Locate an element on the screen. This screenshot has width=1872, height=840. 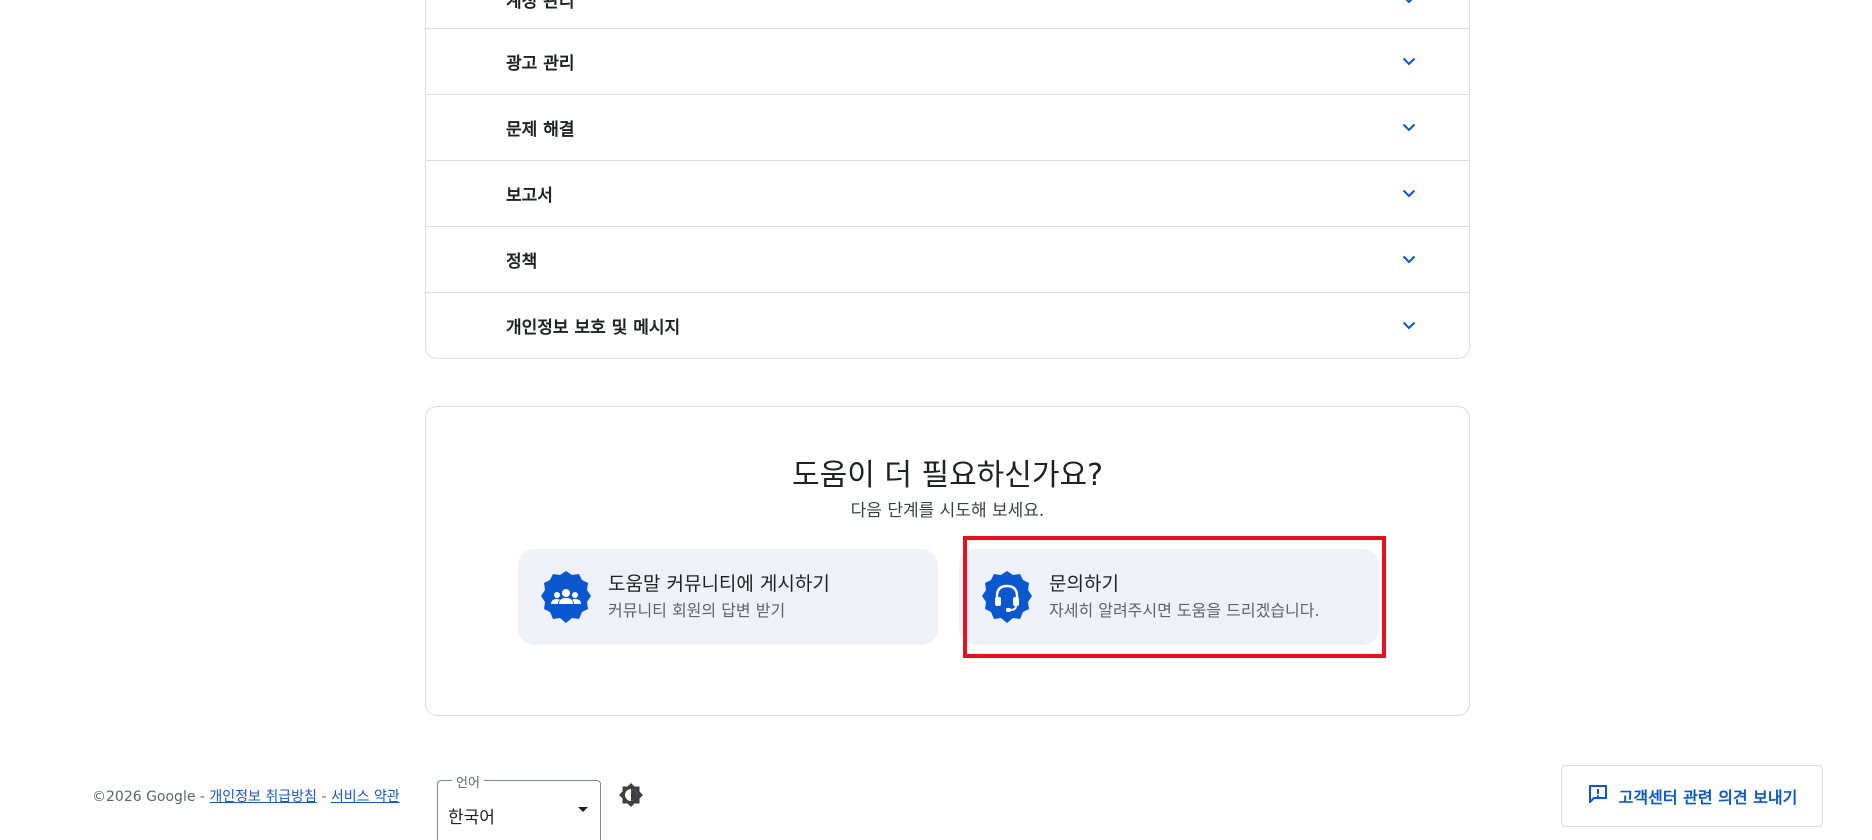
accordion-item-label: 문제 해결 is located at coordinates (540, 130).